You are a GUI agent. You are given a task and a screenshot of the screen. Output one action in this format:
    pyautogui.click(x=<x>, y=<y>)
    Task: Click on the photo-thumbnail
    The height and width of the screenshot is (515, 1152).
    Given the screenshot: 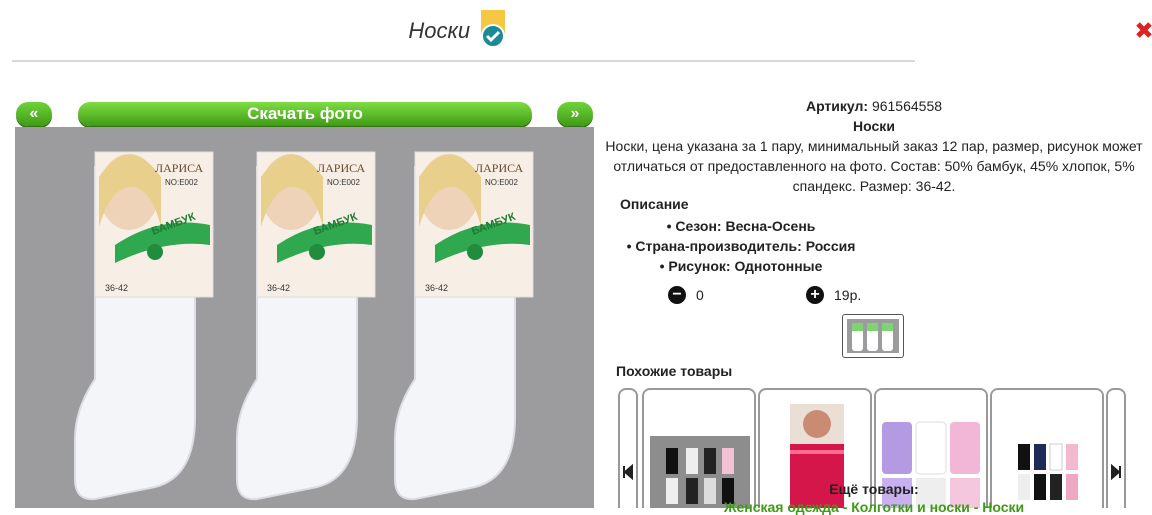 What is the action you would take?
    pyautogui.click(x=873, y=336)
    